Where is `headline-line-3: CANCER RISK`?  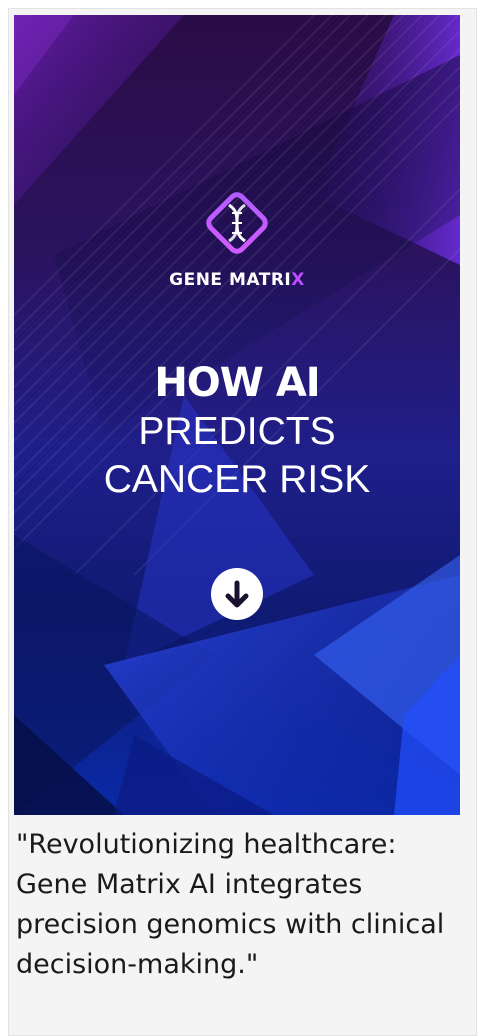
headline-line-3: CANCER RISK is located at coordinates (237, 479).